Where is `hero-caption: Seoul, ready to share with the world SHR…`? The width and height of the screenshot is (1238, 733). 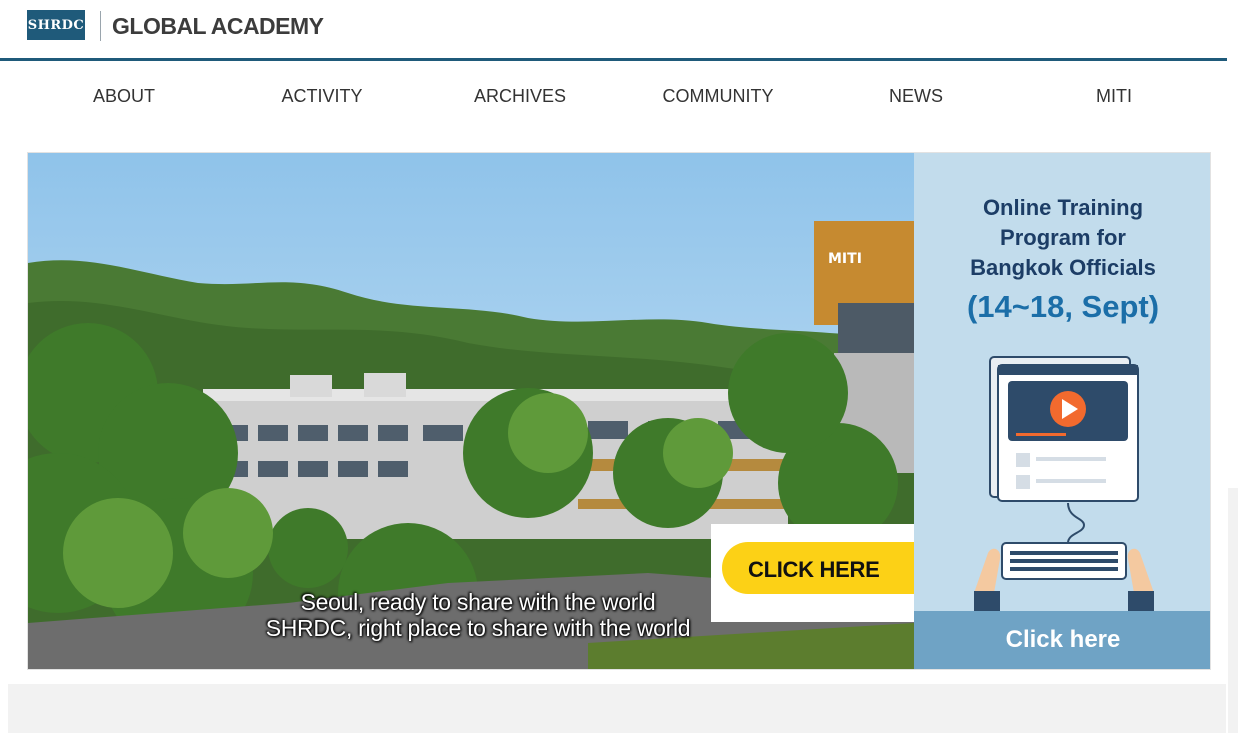
hero-caption: Seoul, ready to share with the world SHR… is located at coordinates (478, 615).